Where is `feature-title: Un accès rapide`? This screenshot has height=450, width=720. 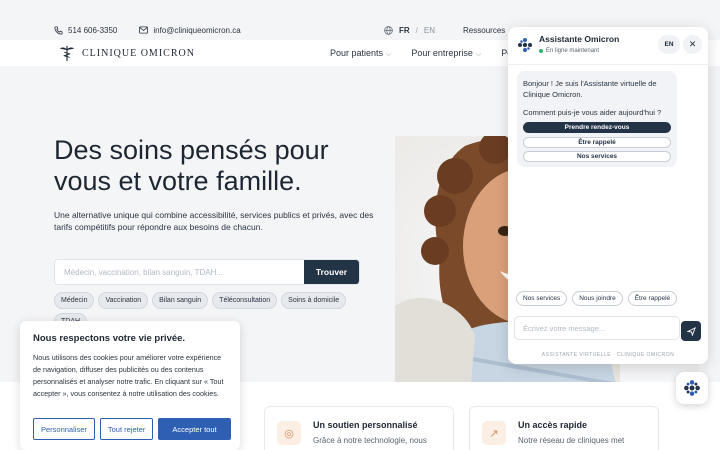
feature-title: Un accès rapide is located at coordinates (553, 425).